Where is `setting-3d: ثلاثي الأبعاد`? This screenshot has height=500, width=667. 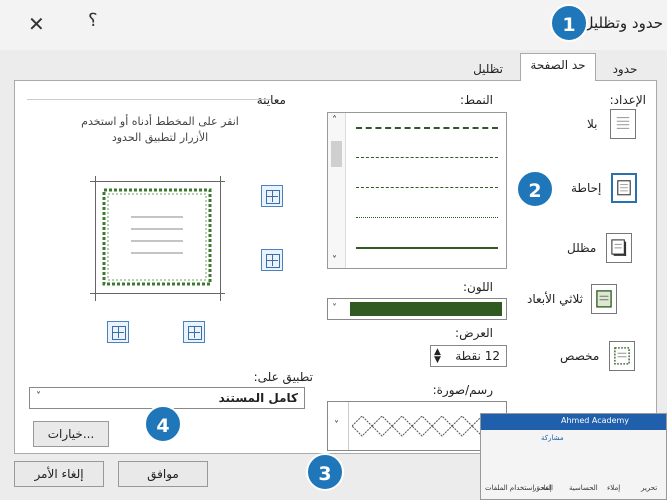
setting-3d: ثلاثي الأبعاد is located at coordinates (572, 299).